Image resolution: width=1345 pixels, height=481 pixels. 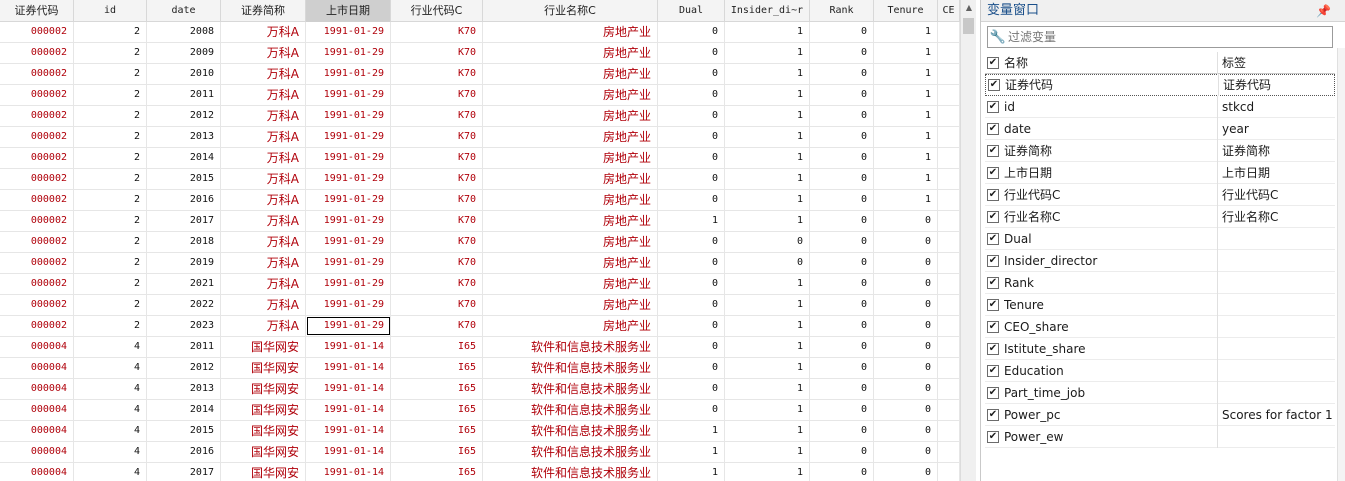 What do you see at coordinates (184, 242) in the screenshot?
I see `table-cell: 2018` at bounding box center [184, 242].